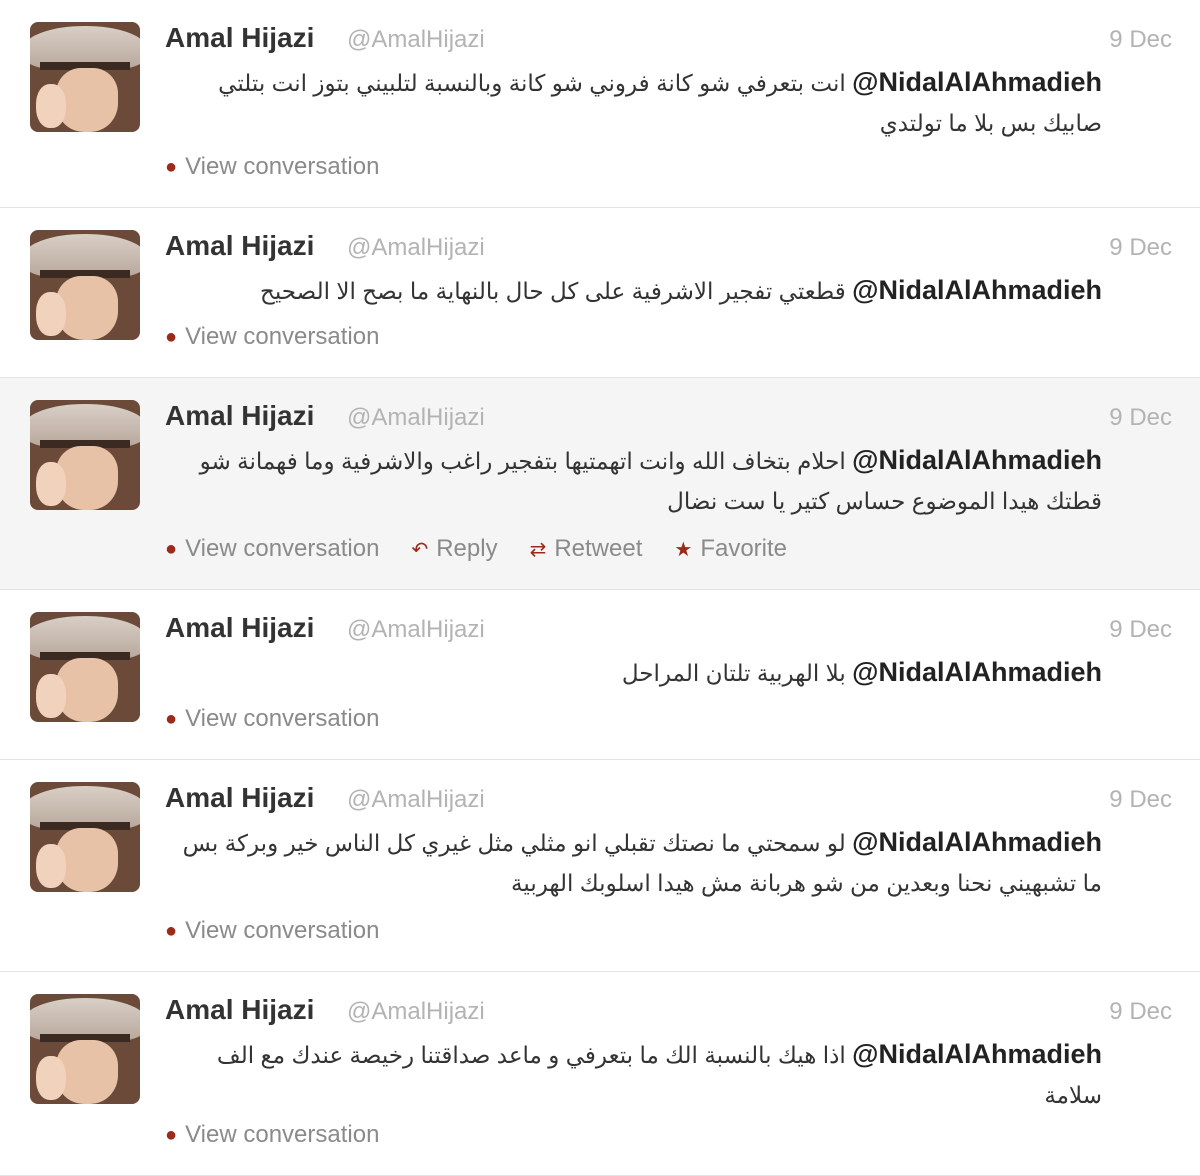 The width and height of the screenshot is (1200, 1176). What do you see at coordinates (420, 549) in the screenshot?
I see `reply-arrow-icon: ↶` at bounding box center [420, 549].